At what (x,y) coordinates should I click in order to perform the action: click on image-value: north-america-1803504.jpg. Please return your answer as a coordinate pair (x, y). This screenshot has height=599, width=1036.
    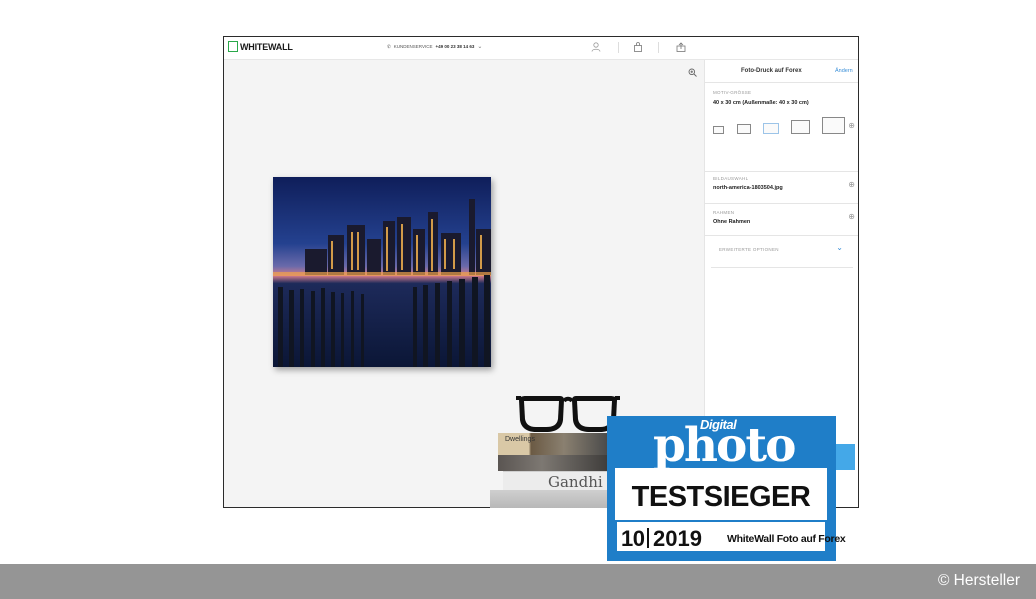
    Looking at the image, I should click on (748, 188).